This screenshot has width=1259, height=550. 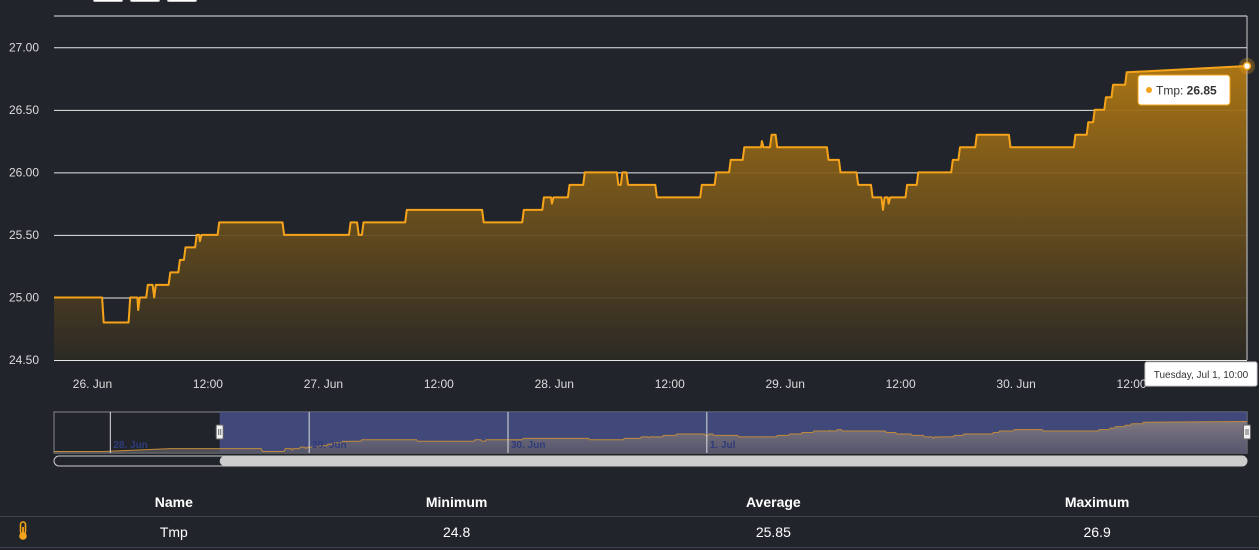 I want to click on header-minimum: Minimum, so click(x=456, y=502).